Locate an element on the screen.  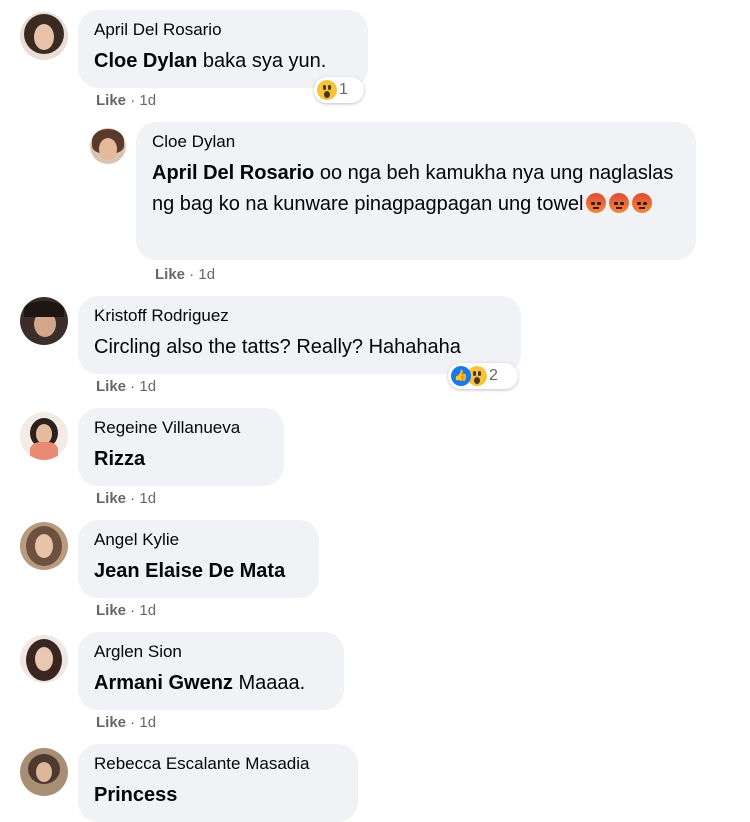
comment-author: Cloe Dylan is located at coordinates (416, 142).